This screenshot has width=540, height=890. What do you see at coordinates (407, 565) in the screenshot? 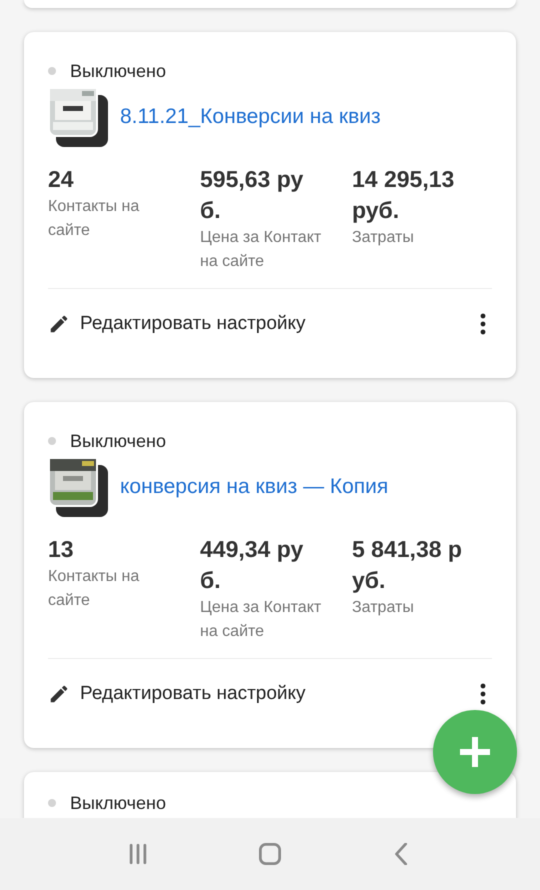
I see `metric-value: 5 841,38 руб.` at bounding box center [407, 565].